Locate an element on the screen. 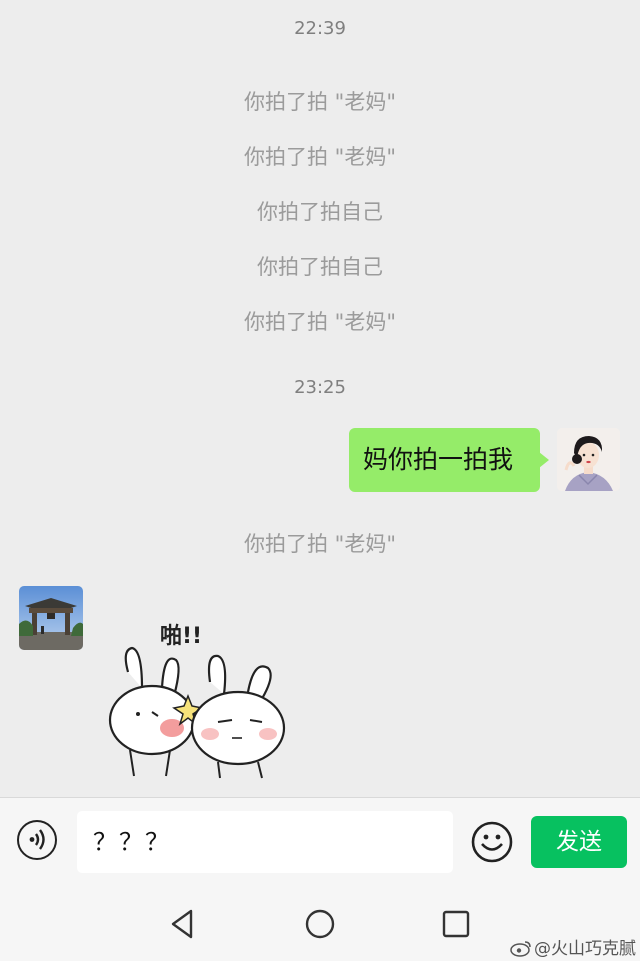 The image size is (640, 961). watermark-text: @火山巧克腻 is located at coordinates (585, 949).